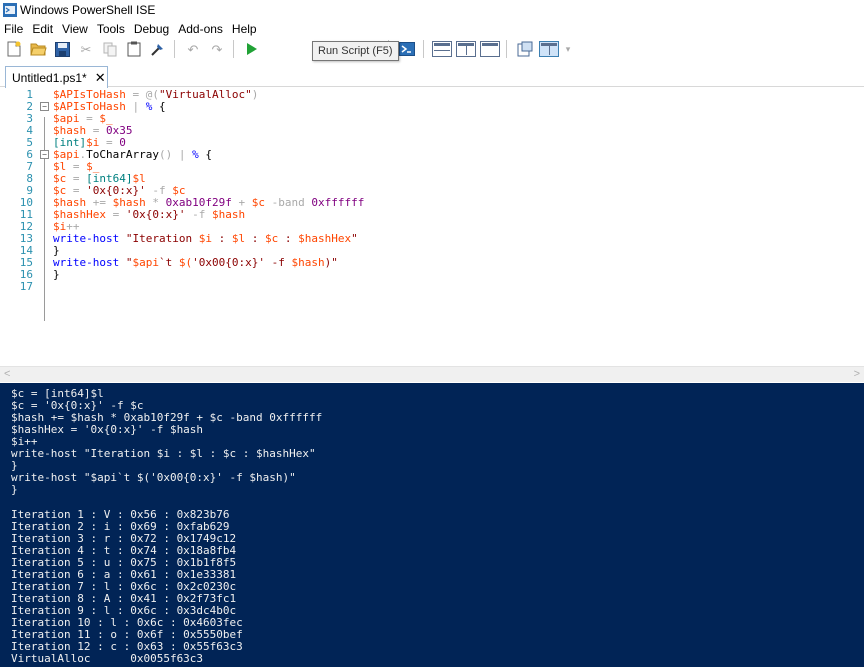 The width and height of the screenshot is (864, 667). What do you see at coordinates (466, 49) in the screenshot?
I see `layout-right-icon` at bounding box center [466, 49].